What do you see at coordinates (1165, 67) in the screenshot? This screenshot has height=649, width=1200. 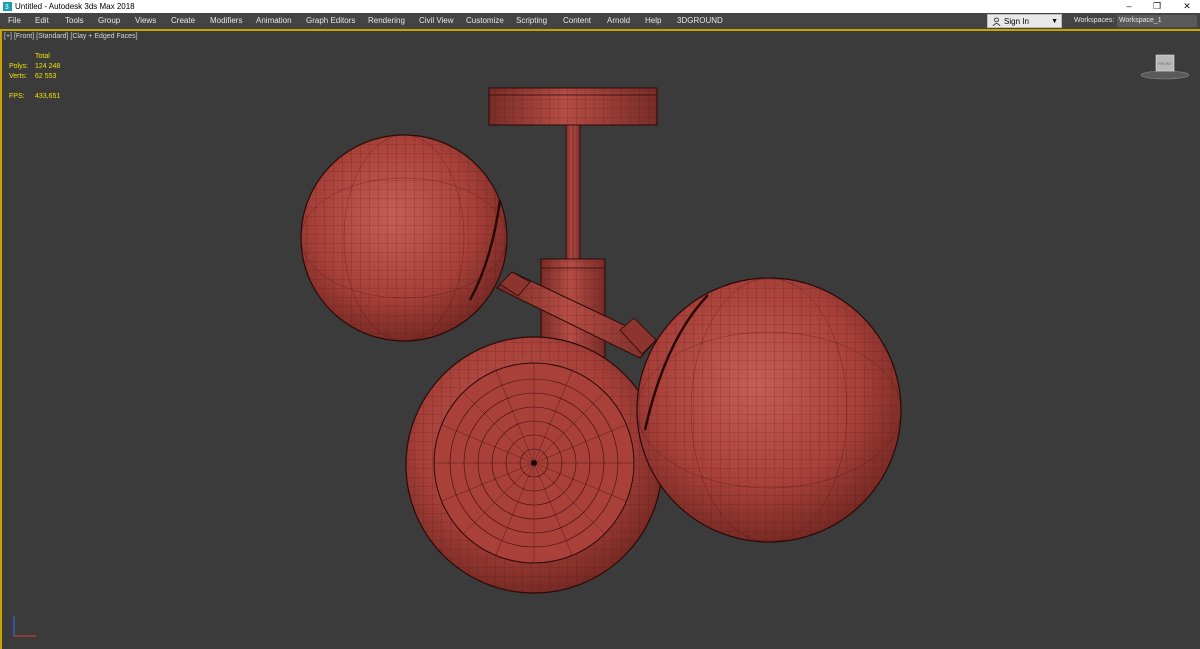 I see `viewcube: FRONT` at bounding box center [1165, 67].